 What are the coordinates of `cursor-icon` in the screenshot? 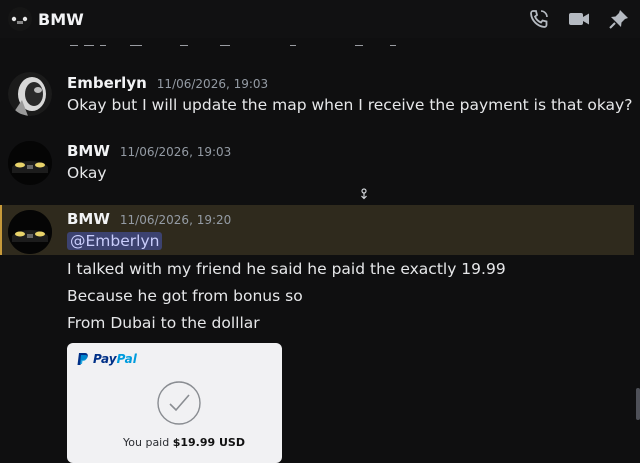 It's located at (364, 194).